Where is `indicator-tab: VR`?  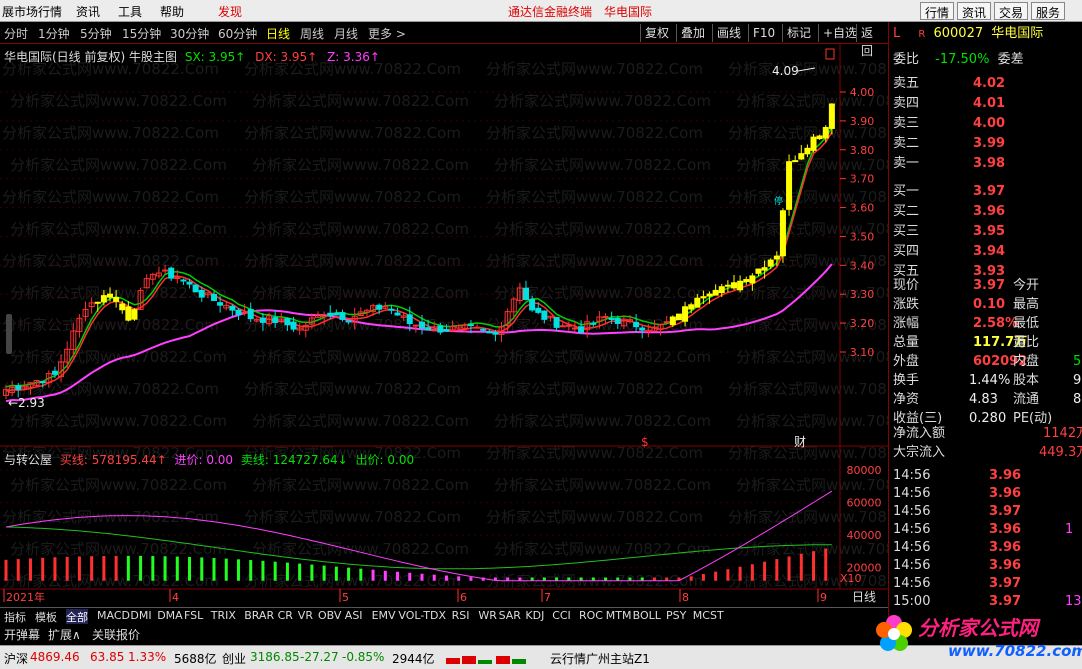 indicator-tab: VR is located at coordinates (305, 615).